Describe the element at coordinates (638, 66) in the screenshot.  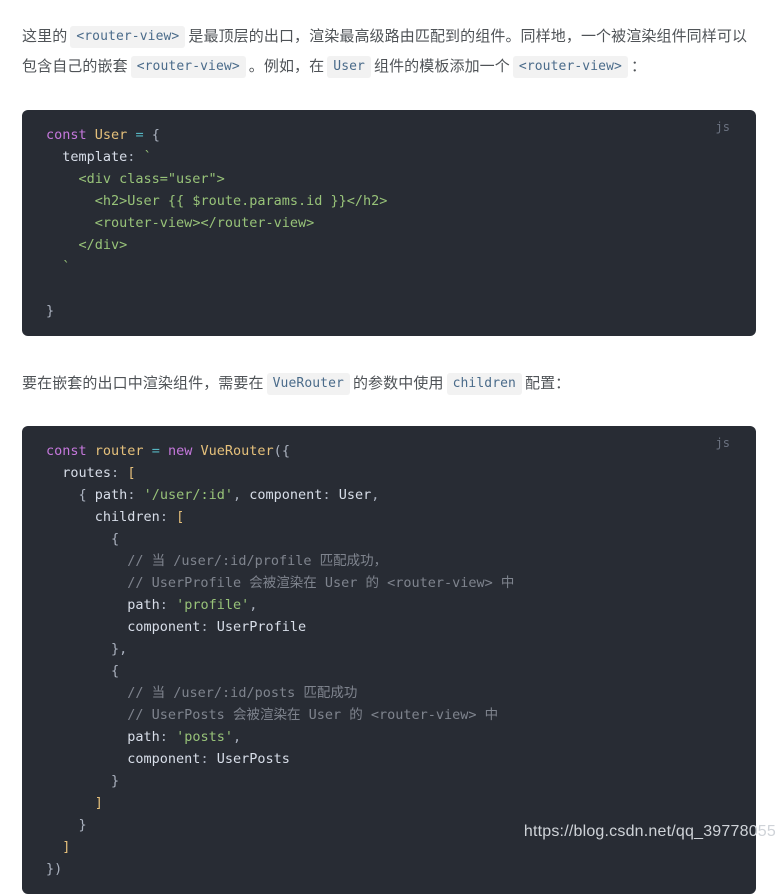
I see `paragraph-intro-text-5: ：` at that location.